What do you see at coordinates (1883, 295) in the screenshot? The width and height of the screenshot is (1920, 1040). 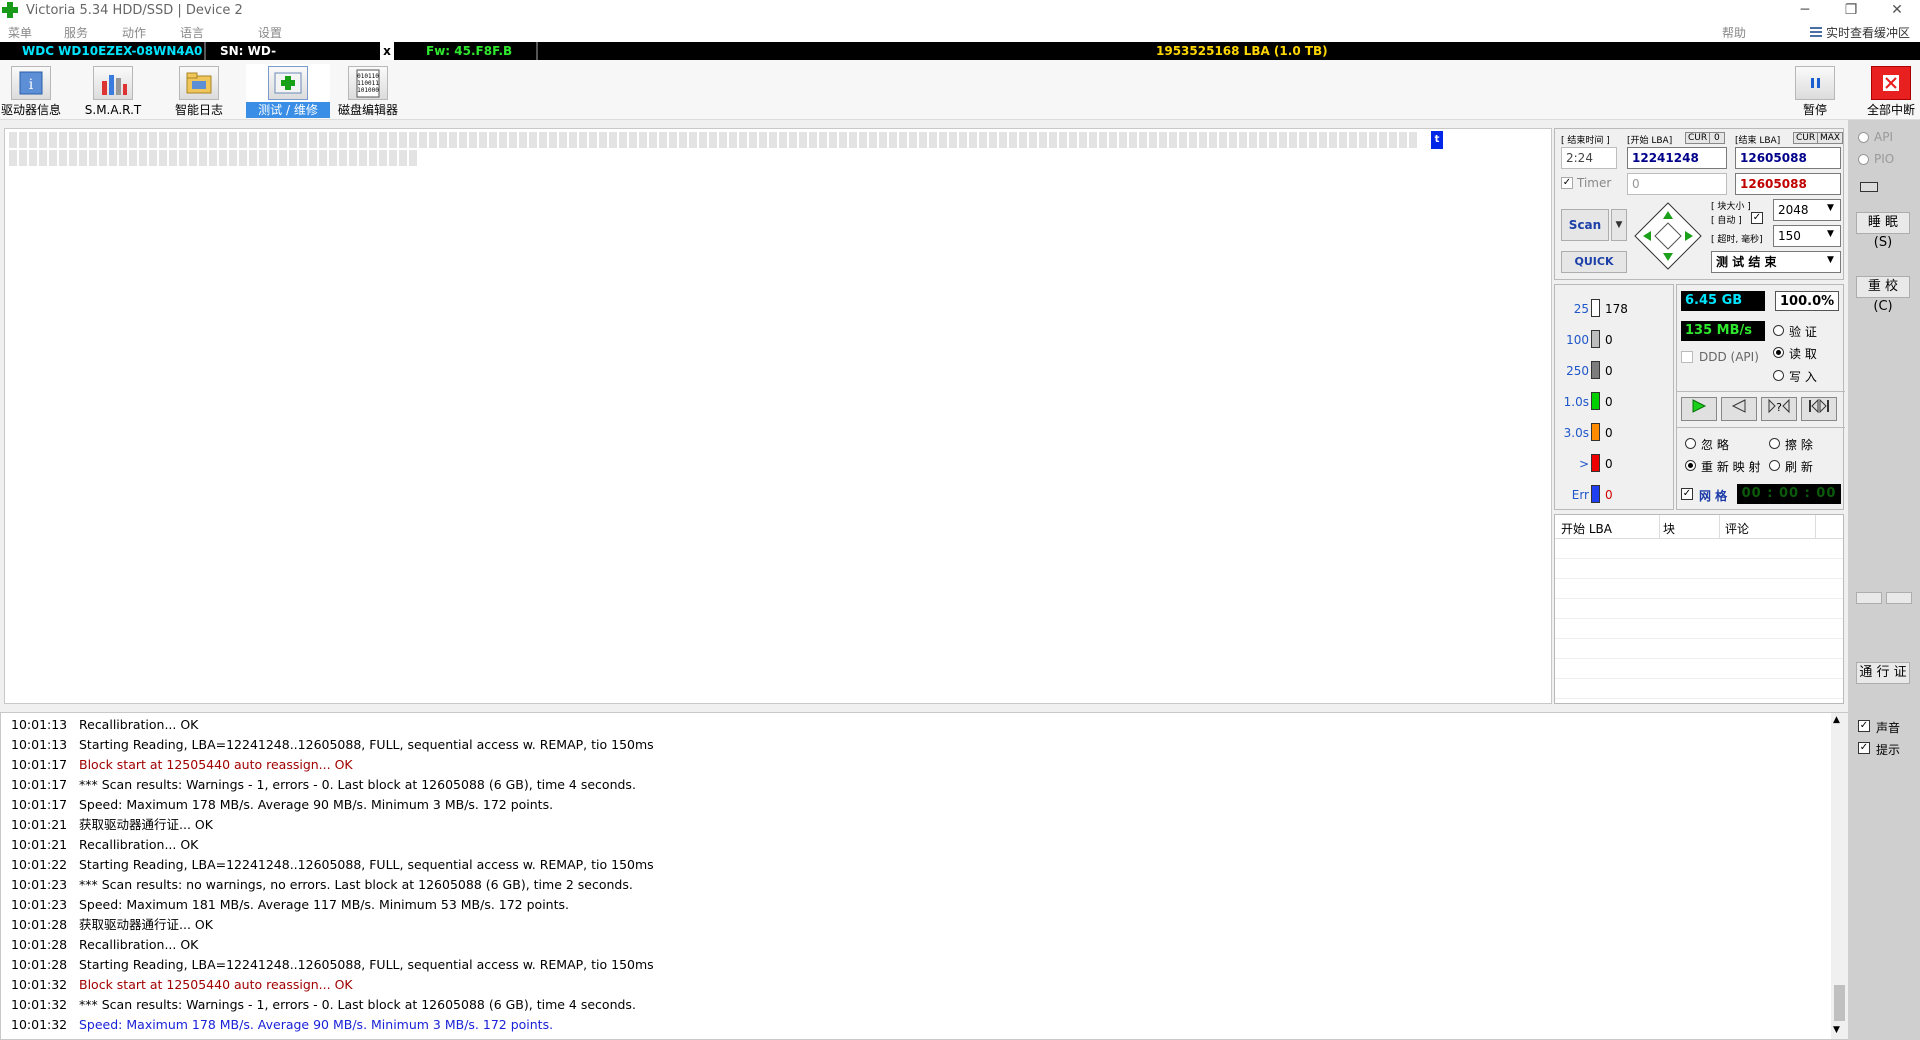 I see `recalibrate-button: 重 校 (C)` at bounding box center [1883, 295].